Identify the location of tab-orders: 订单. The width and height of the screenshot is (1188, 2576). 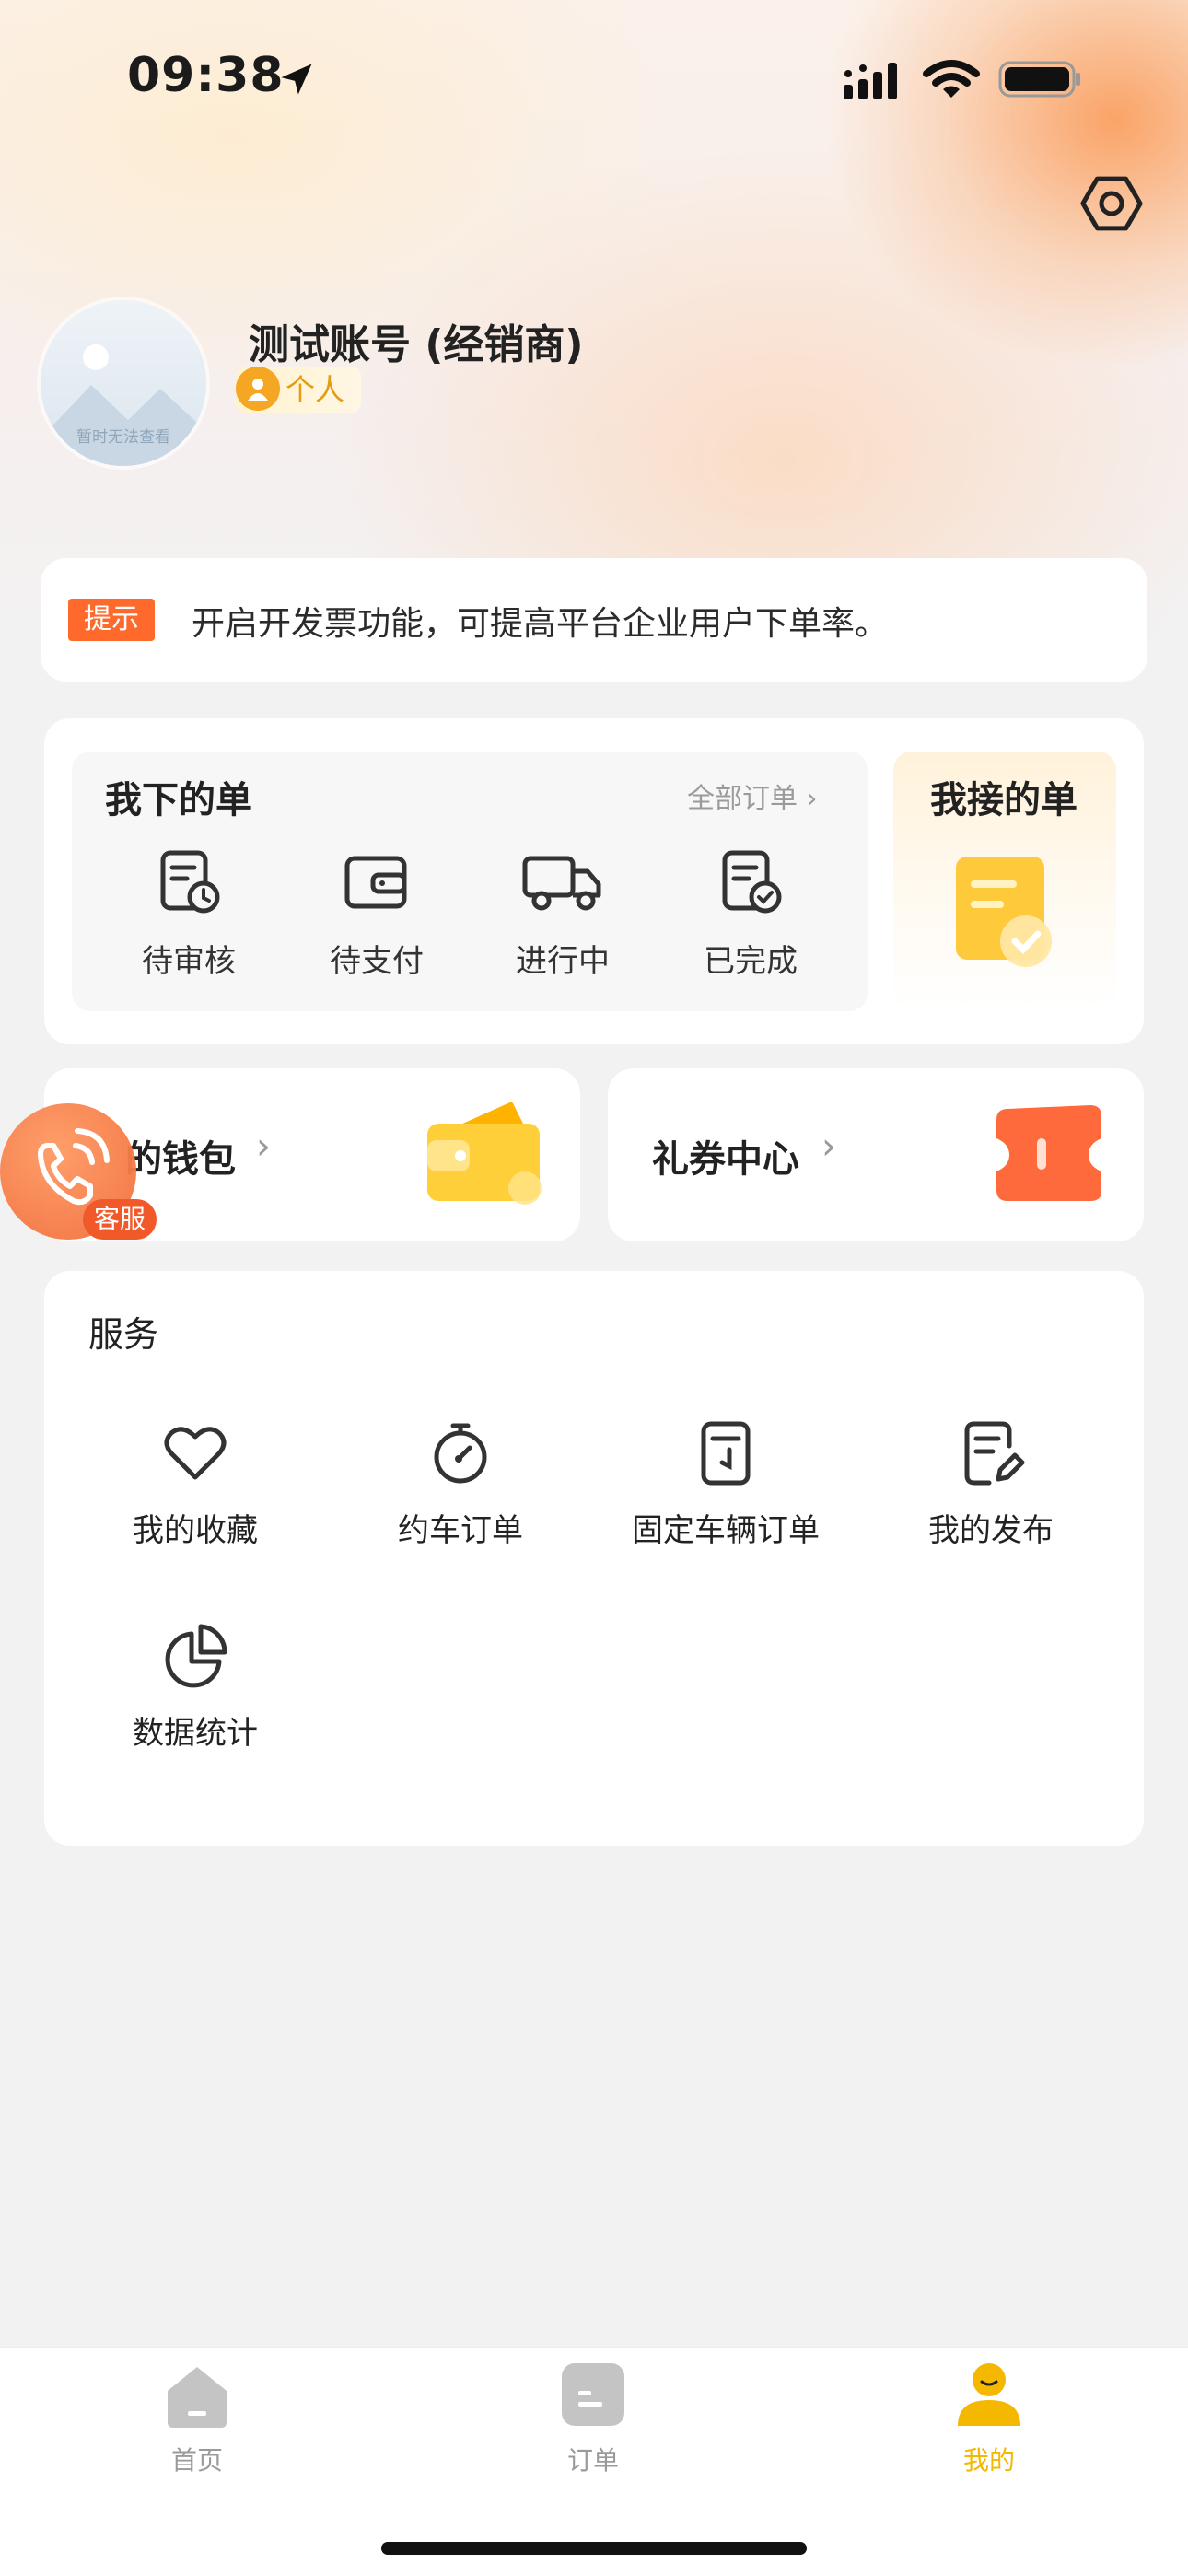
(593, 2418).